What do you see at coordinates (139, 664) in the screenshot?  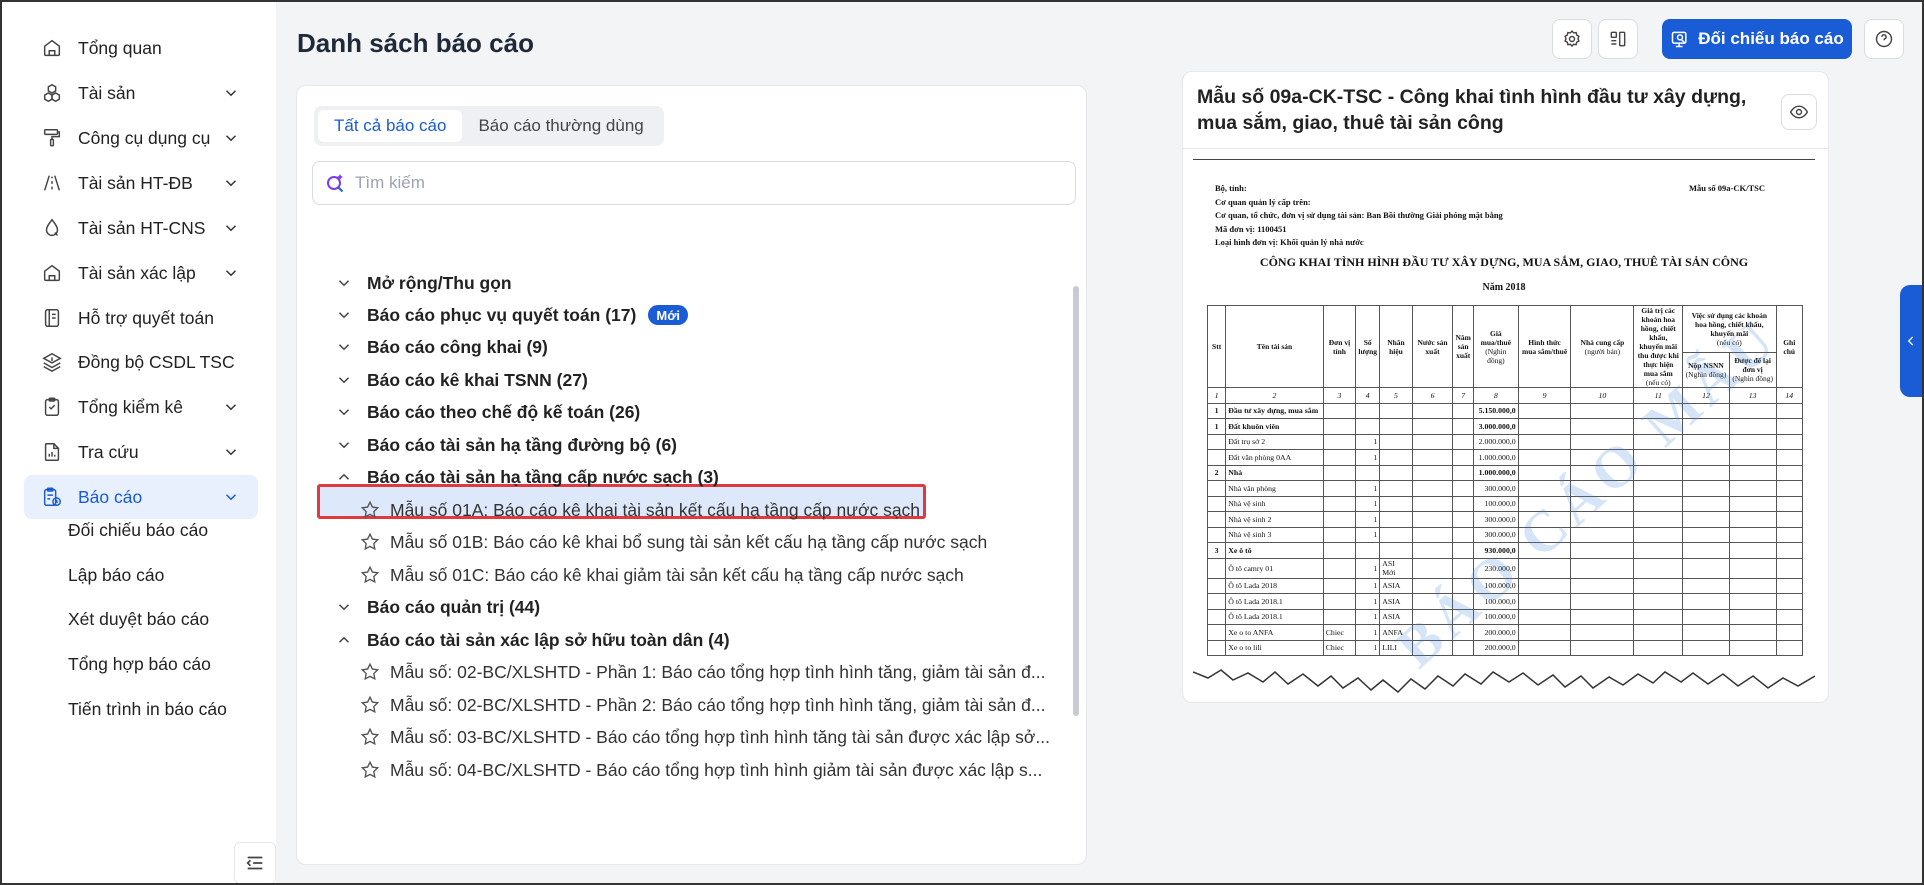 I see `sidebar-subitem-tong-hop-bao-cao: Tổng hợp báo cáo` at bounding box center [139, 664].